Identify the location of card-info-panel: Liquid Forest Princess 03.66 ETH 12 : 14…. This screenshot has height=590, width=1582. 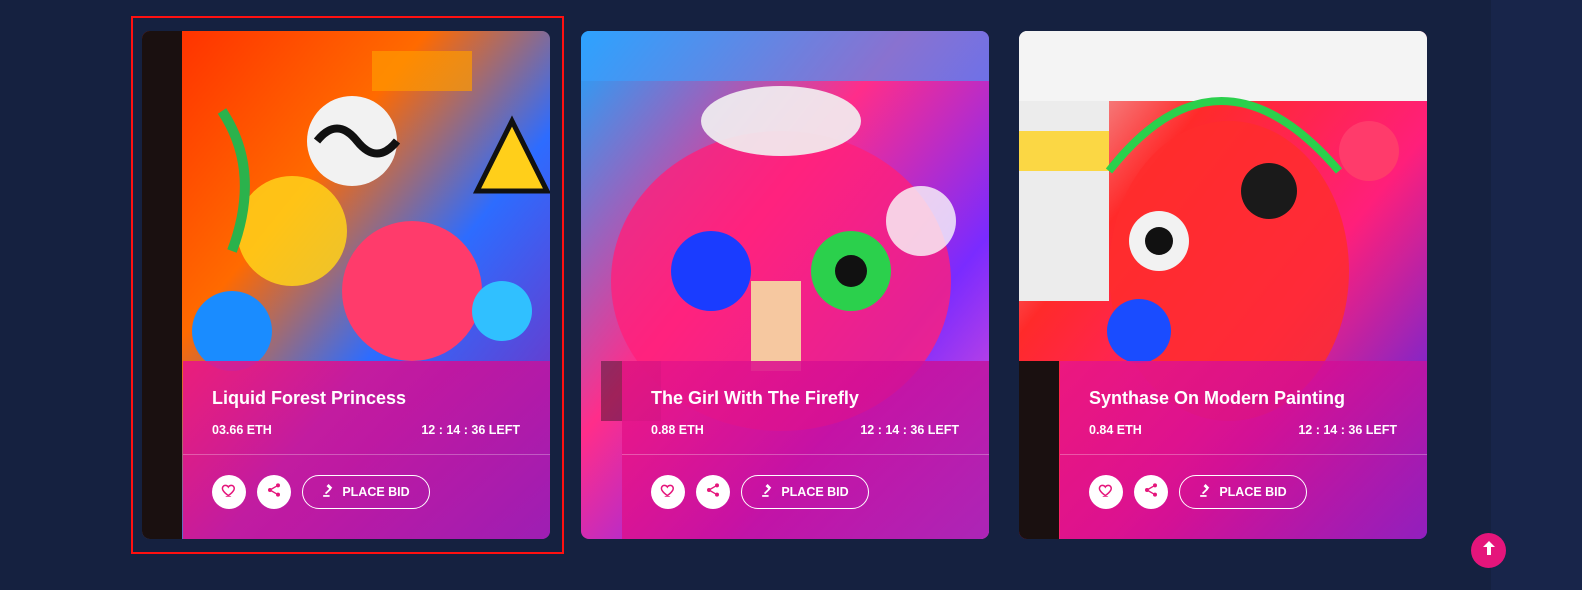
(366, 450).